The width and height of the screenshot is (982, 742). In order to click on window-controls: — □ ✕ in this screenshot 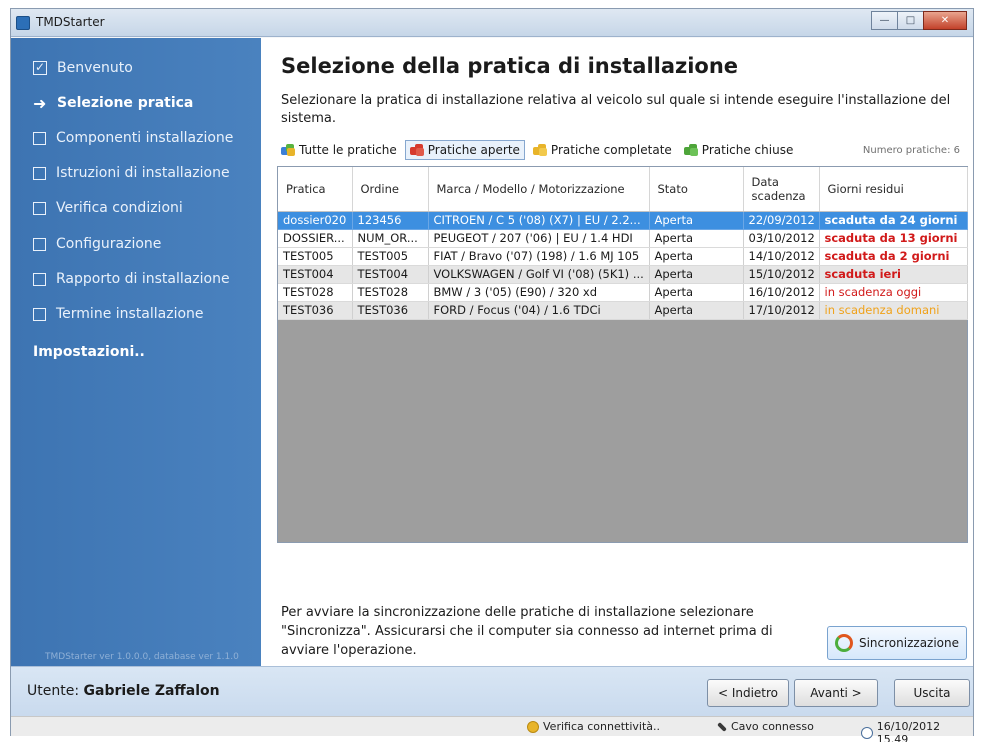, I will do `click(919, 20)`.